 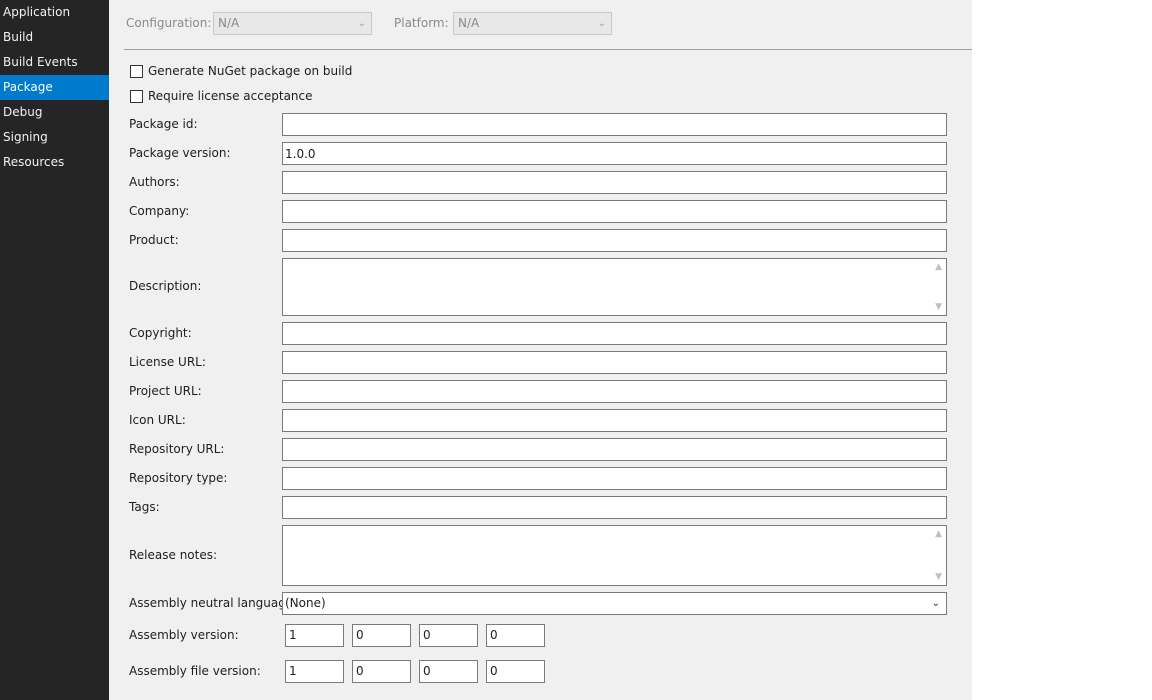 I want to click on assembly-version-major: 1, so click(x=314, y=635).